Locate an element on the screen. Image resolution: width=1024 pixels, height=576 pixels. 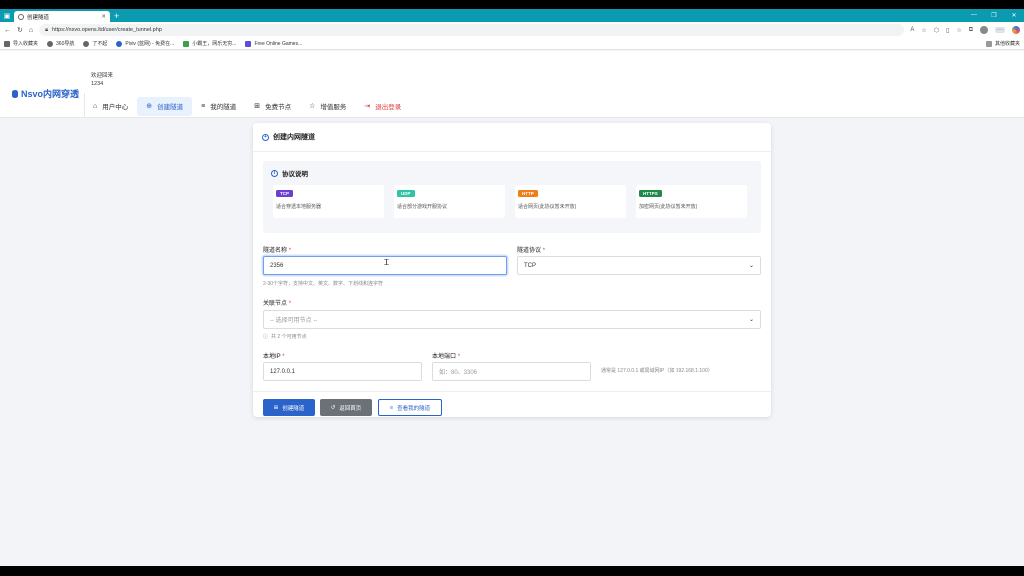
username: 1234 is located at coordinates (97, 84).